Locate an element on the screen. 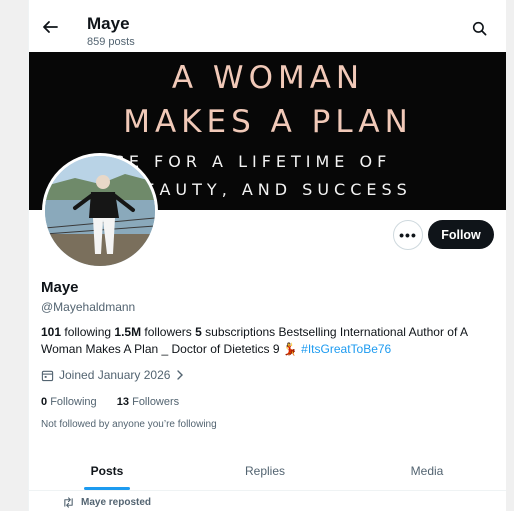 The width and height of the screenshot is (514, 511). tab-replies: Replies is located at coordinates (265, 471).